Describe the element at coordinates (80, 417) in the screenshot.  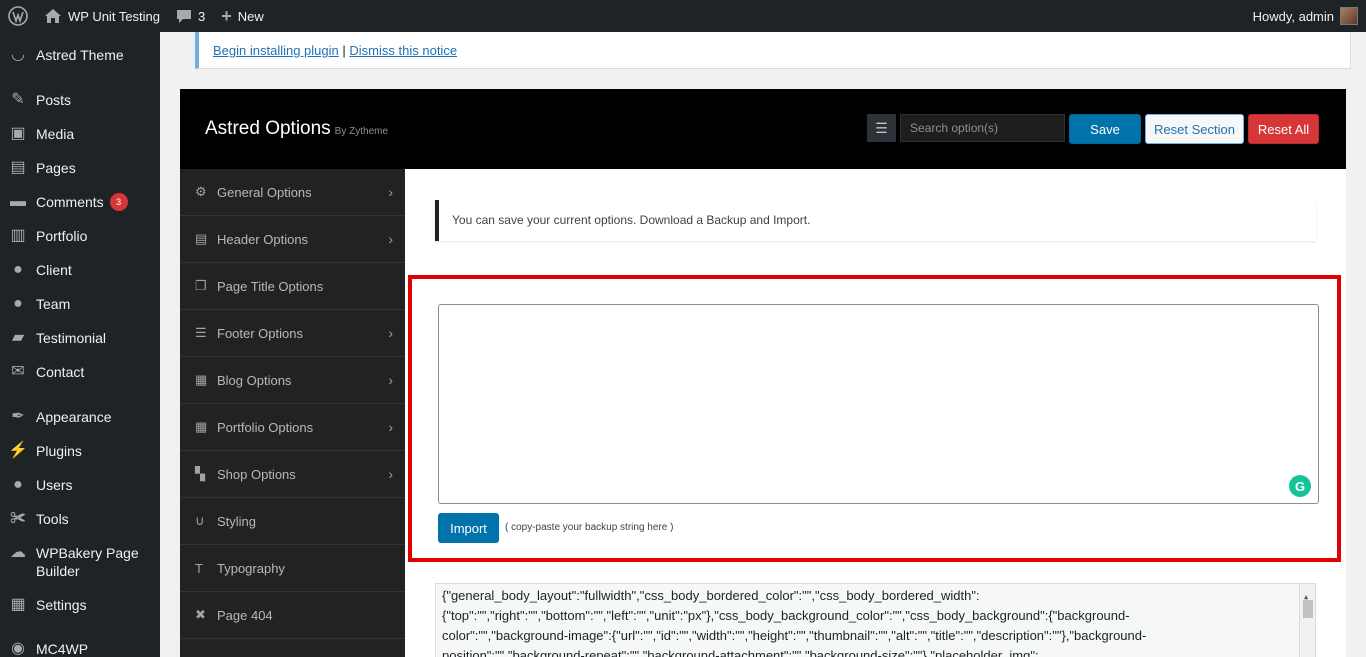
I see `sidebar-item-appearance: ✒ Appearance` at that location.